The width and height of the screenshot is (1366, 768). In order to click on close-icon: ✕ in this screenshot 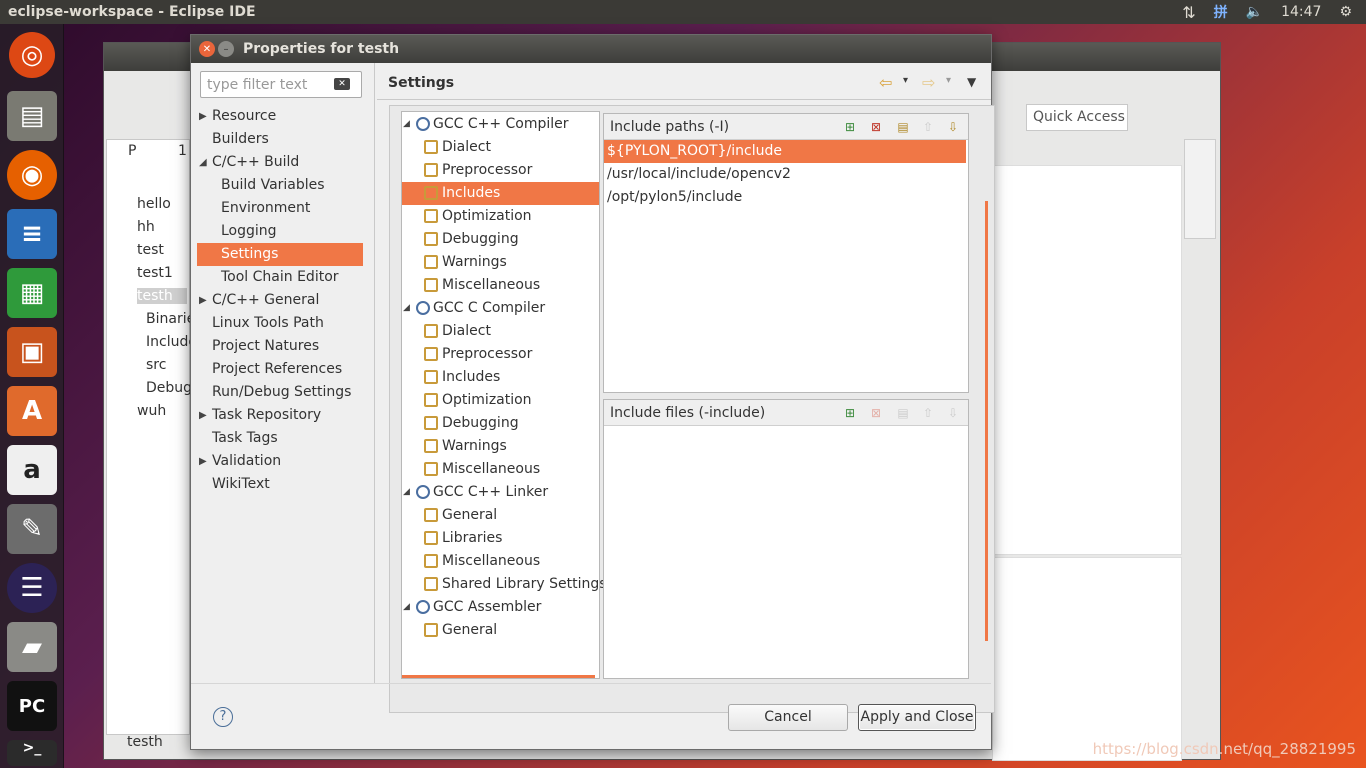, I will do `click(207, 49)`.